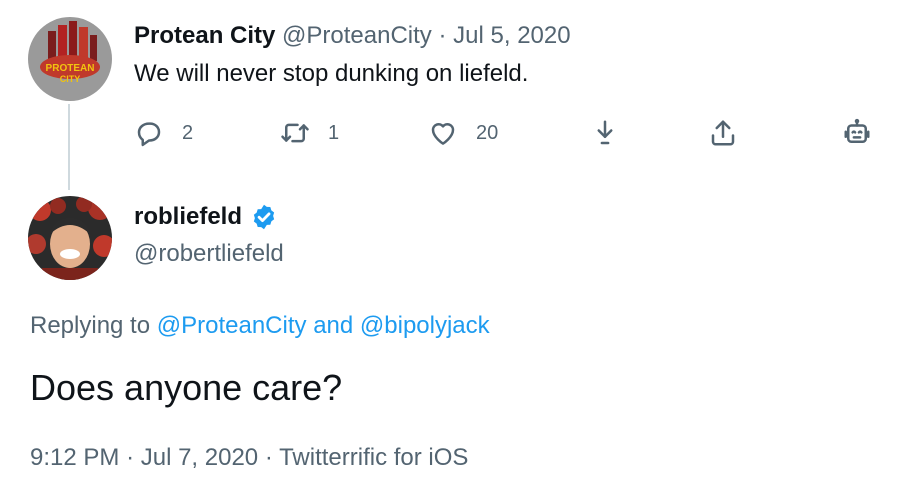 The width and height of the screenshot is (915, 493). What do you see at coordinates (264, 217) in the screenshot?
I see `verified-badge-icon` at bounding box center [264, 217].